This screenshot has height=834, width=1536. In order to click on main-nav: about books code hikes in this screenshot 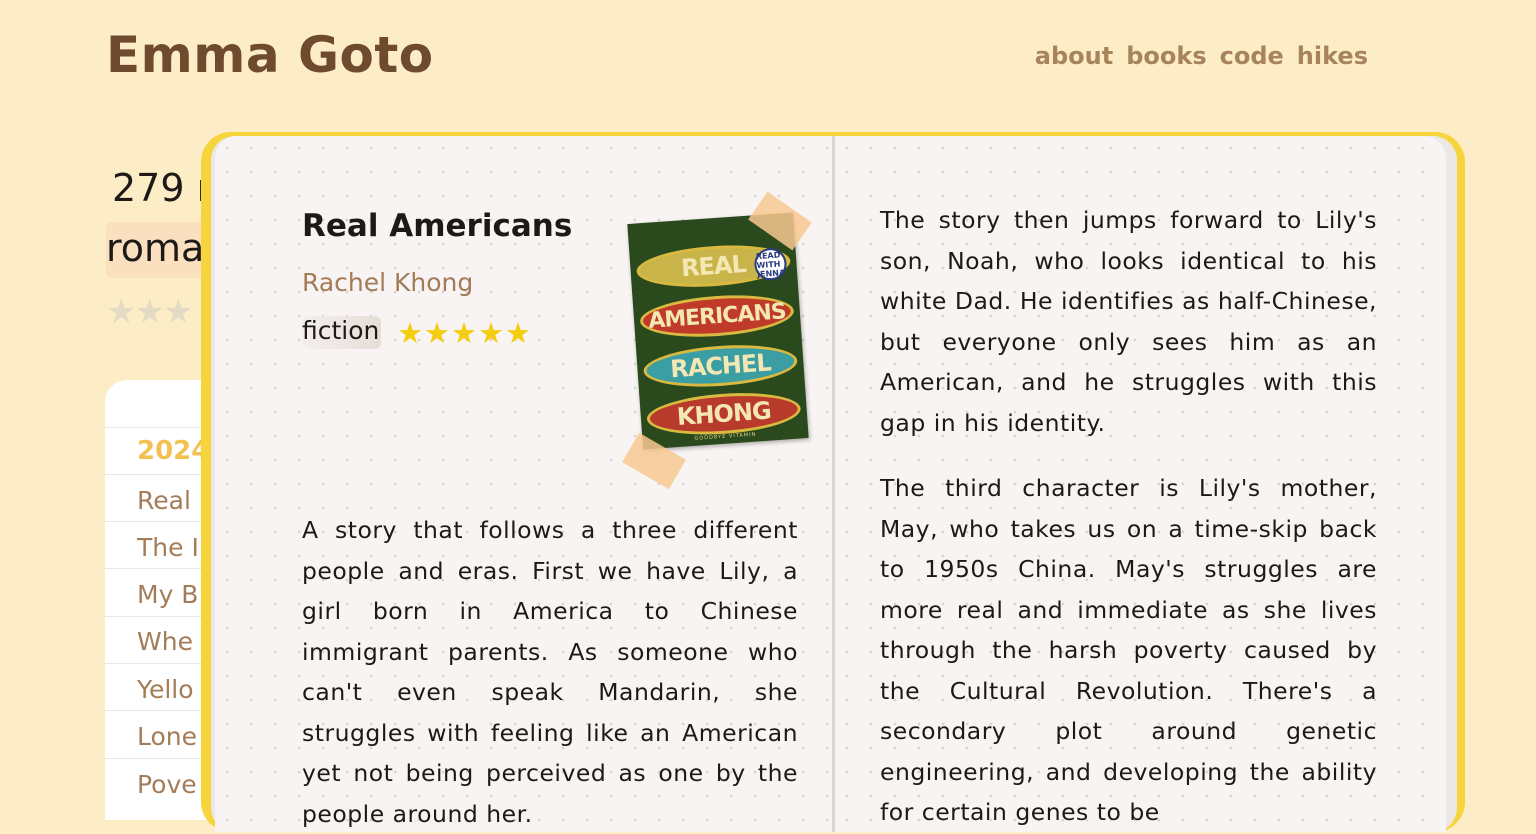, I will do `click(1201, 56)`.